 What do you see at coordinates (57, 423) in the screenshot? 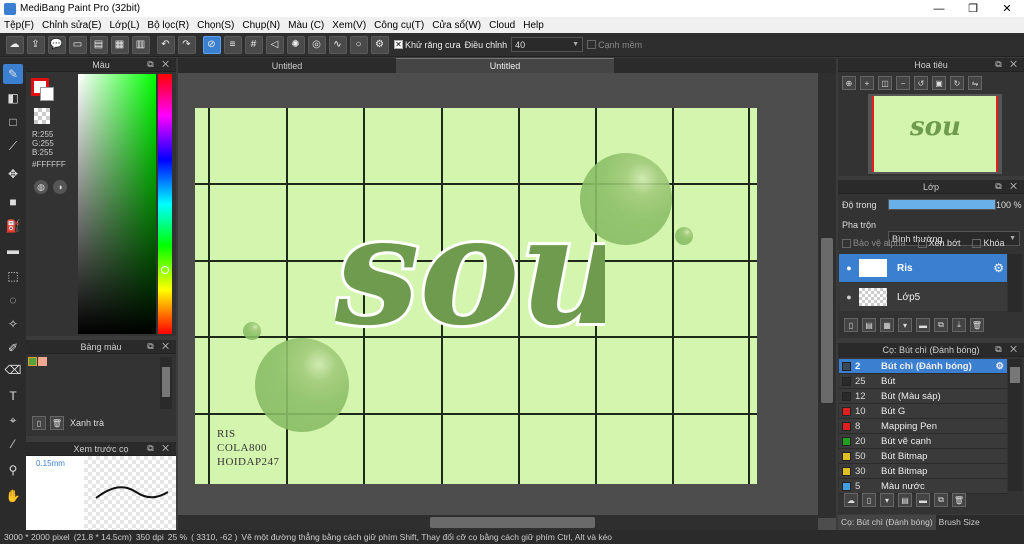
I see `delete-palette-icon: 🗑` at bounding box center [57, 423].